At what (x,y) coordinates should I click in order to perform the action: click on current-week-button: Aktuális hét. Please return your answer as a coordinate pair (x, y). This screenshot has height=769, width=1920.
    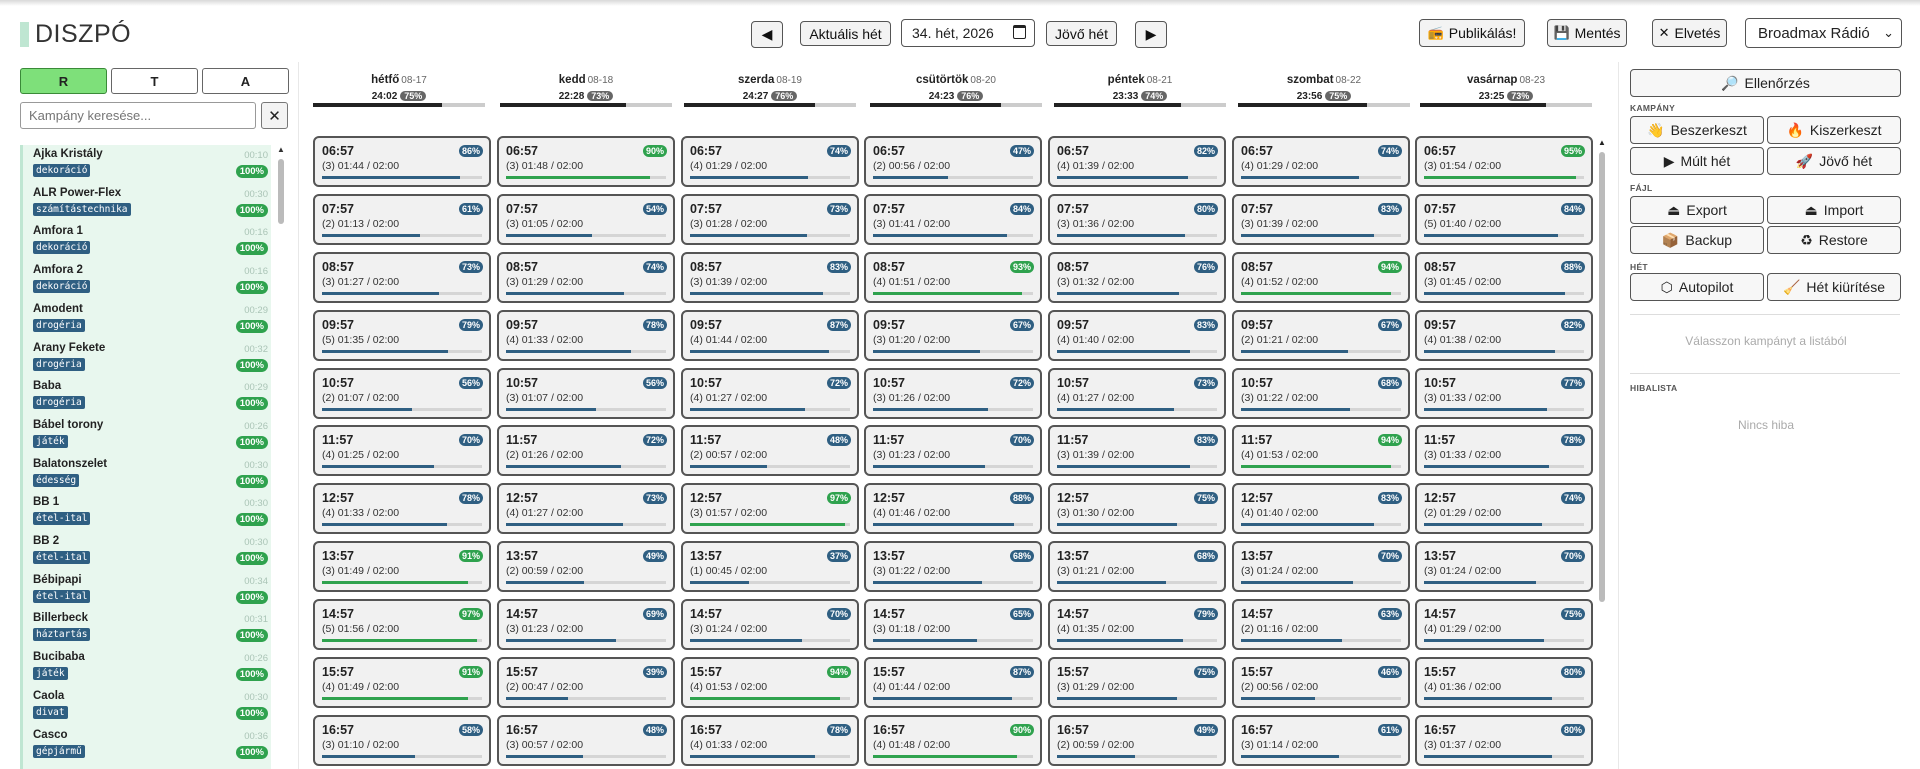
    Looking at the image, I should click on (845, 33).